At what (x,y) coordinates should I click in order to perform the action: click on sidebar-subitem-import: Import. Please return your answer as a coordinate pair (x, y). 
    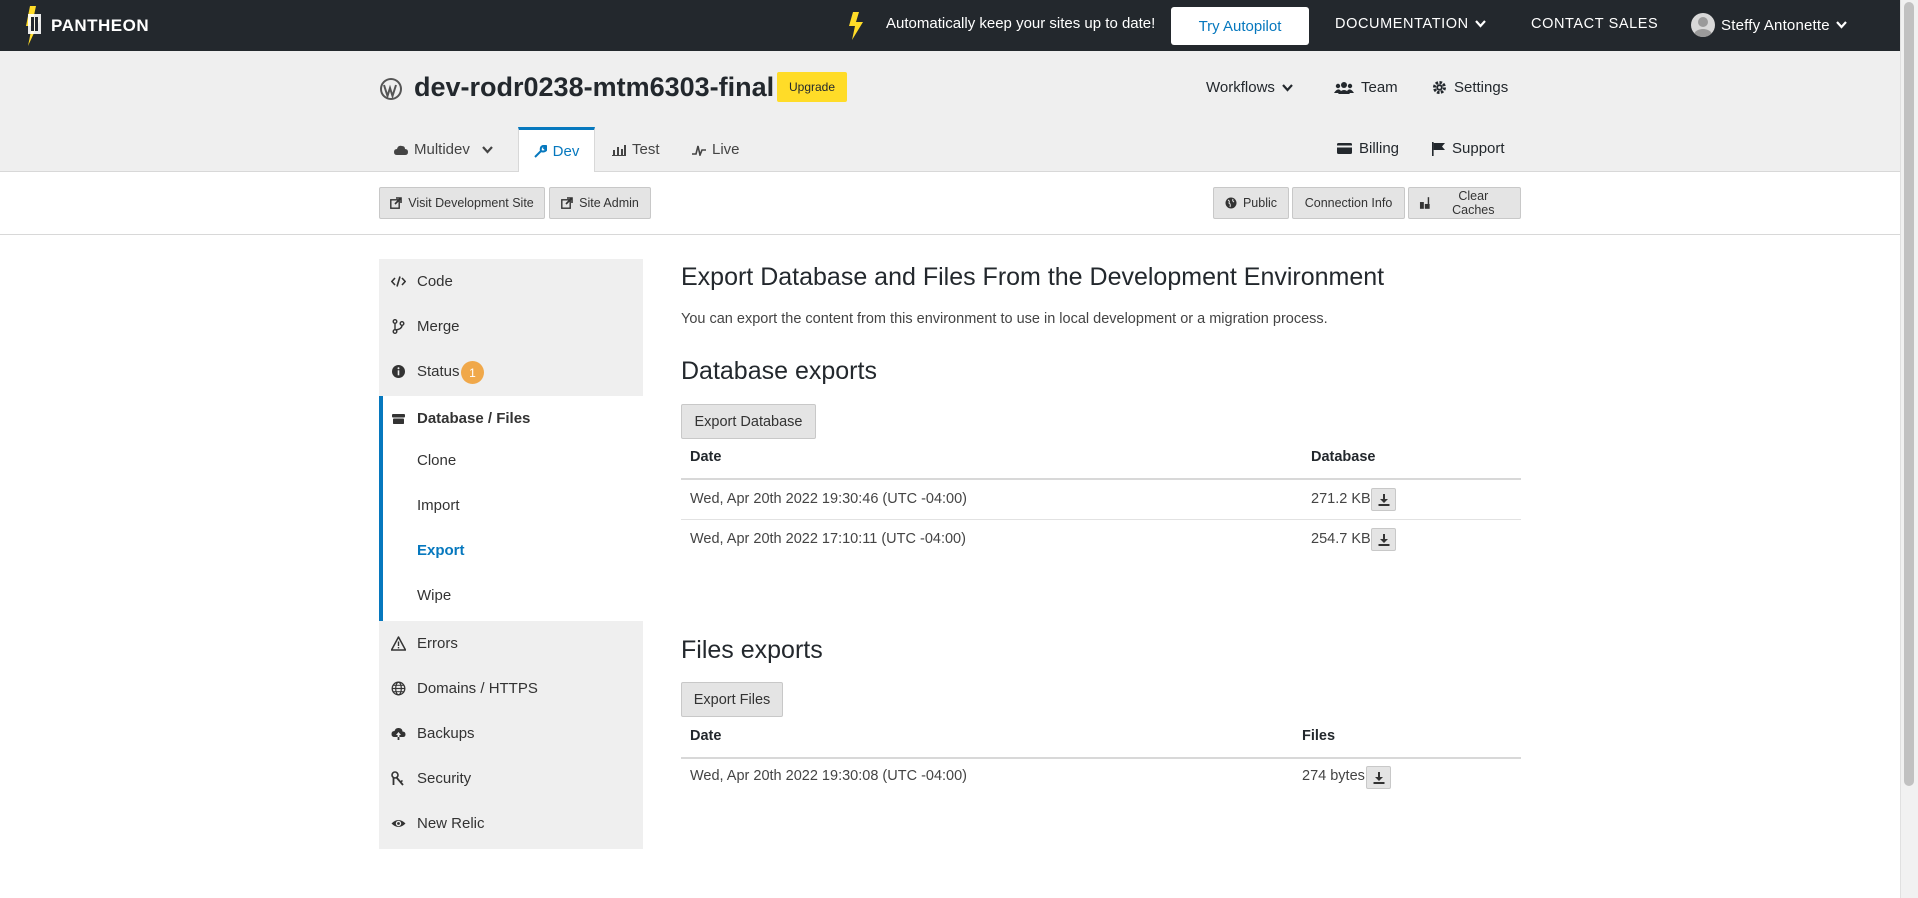
    Looking at the image, I should click on (438, 505).